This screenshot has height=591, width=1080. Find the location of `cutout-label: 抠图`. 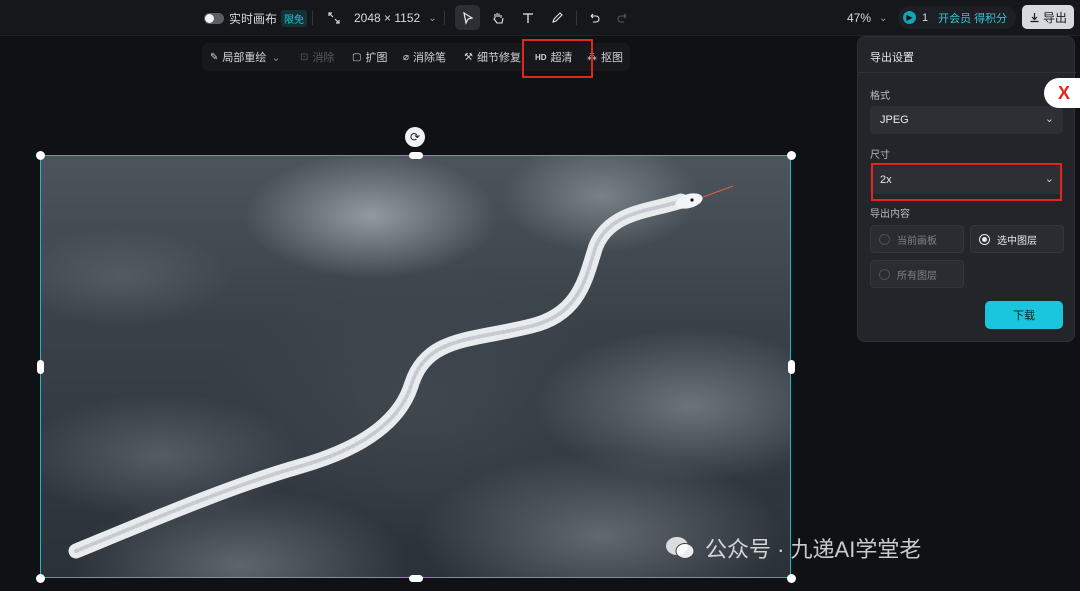

cutout-label: 抠图 is located at coordinates (612, 58).